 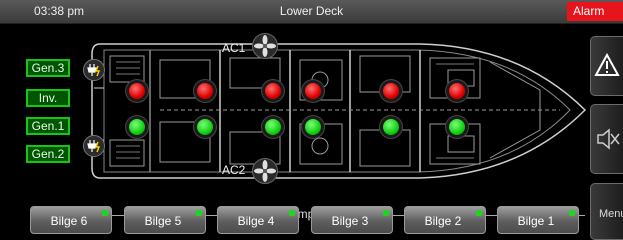 I want to click on gen3-indicator: Gen.3, so click(x=48, y=68).